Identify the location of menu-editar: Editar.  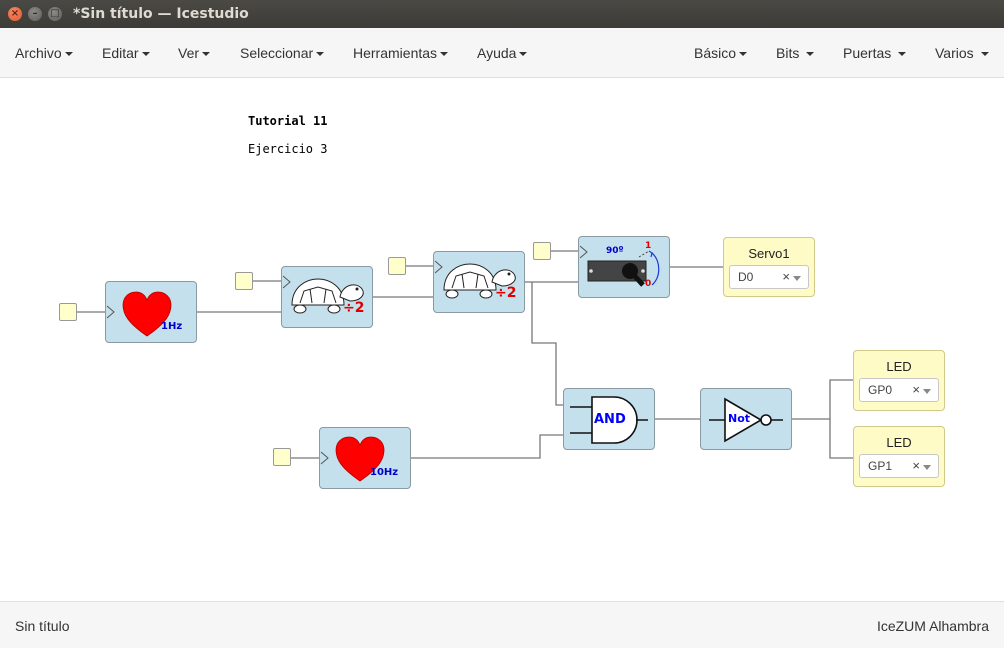
(126, 53).